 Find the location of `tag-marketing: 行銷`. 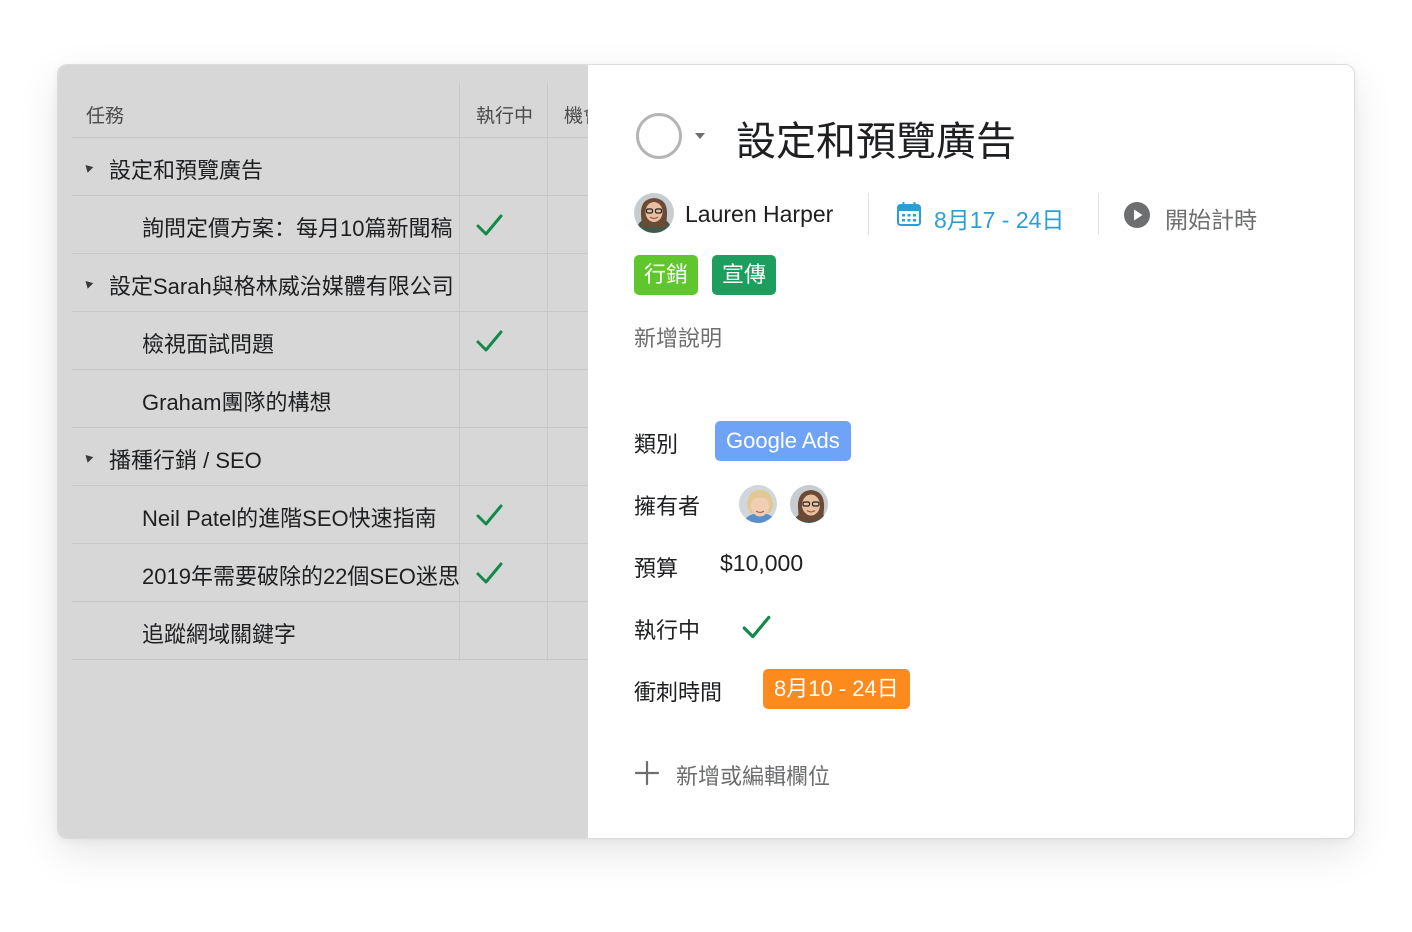

tag-marketing: 行銷 is located at coordinates (666, 275).